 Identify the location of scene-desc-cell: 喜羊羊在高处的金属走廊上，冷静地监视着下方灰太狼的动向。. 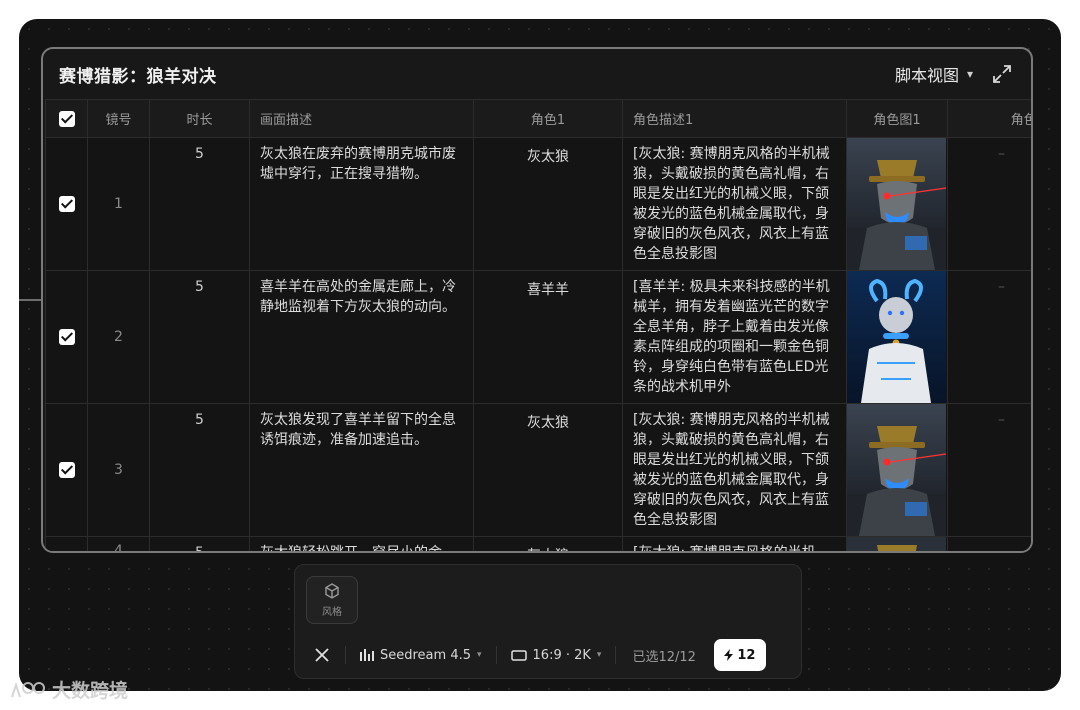
(361, 337).